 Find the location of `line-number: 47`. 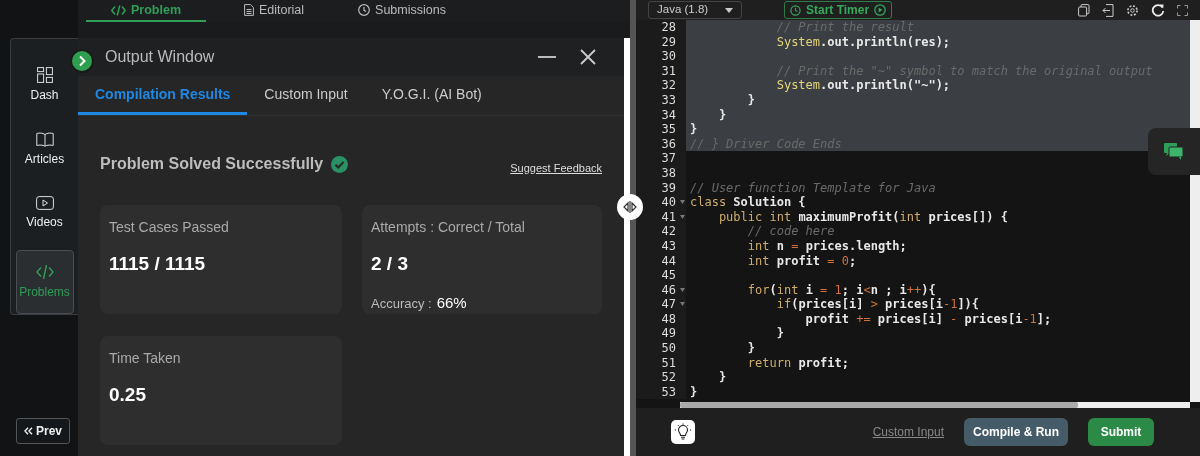

line-number: 47 is located at coordinates (668, 304).